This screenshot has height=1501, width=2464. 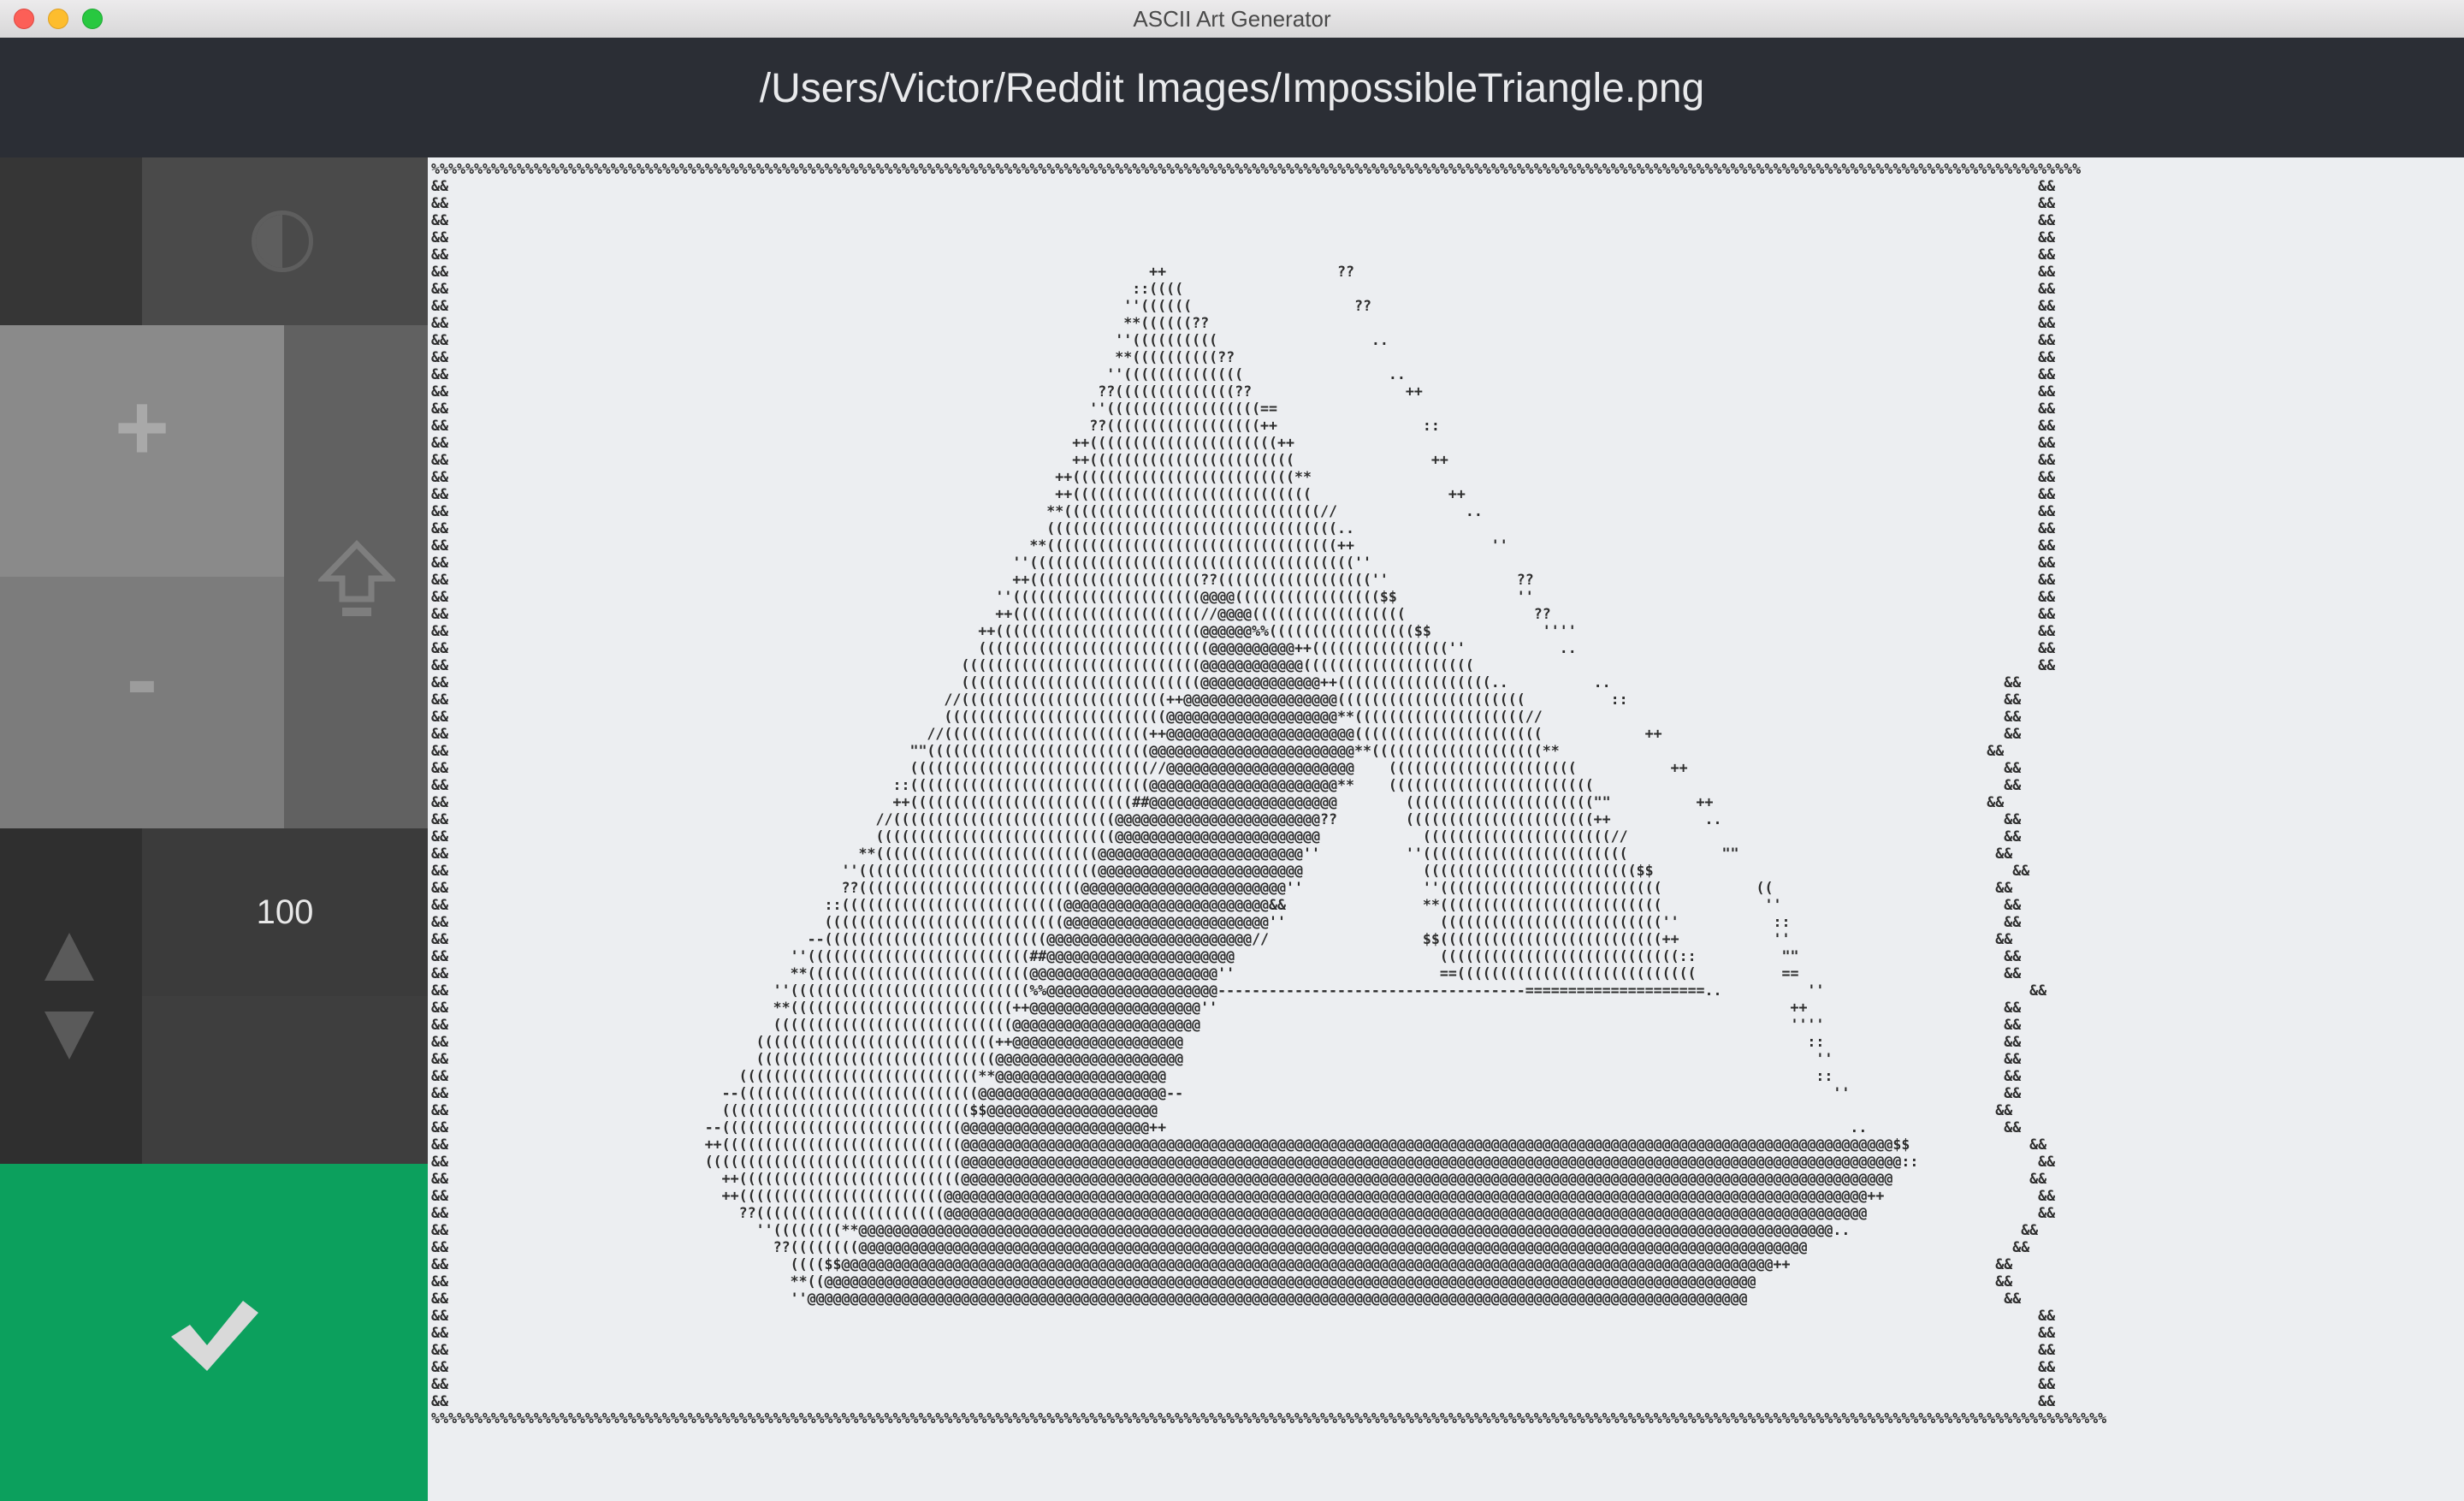 I want to click on increase-button: +, so click(x=142, y=451).